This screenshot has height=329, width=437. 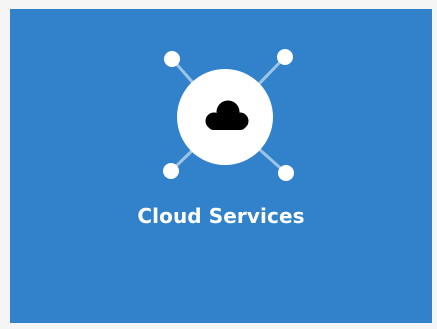 I want to click on node-dot-bottom-right, so click(x=286, y=173).